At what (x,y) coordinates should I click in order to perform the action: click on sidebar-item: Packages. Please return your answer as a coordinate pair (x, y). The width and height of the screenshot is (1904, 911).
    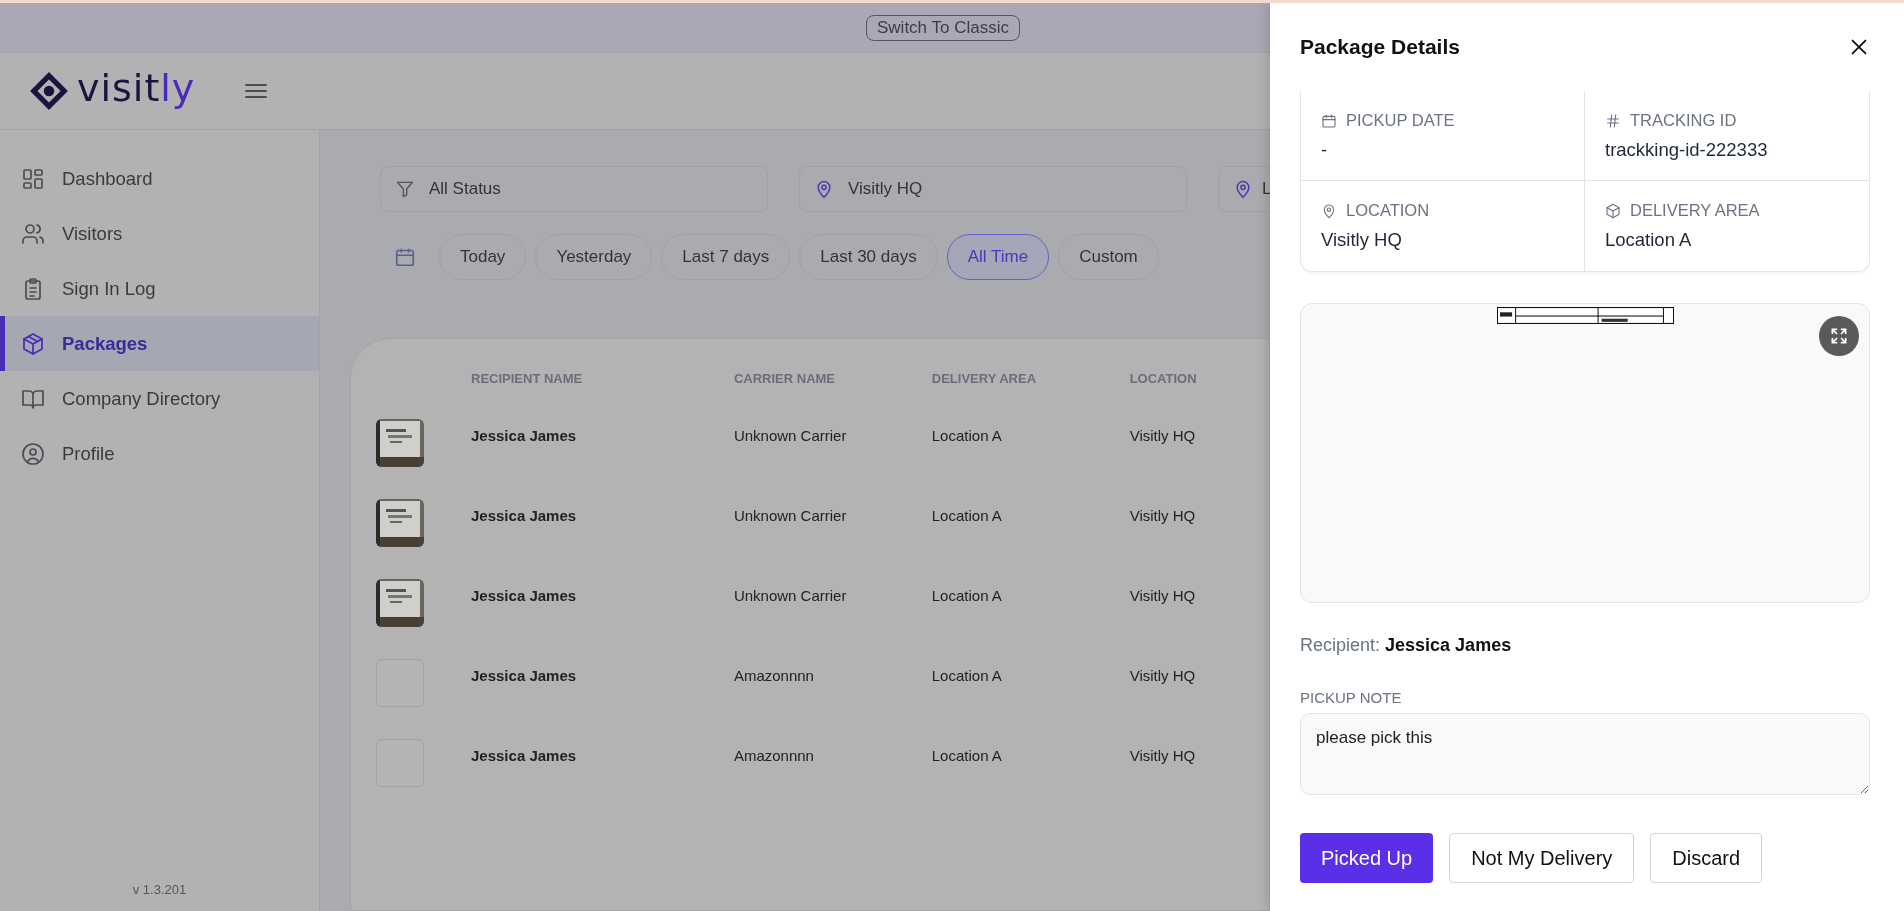
    Looking at the image, I should click on (159, 343).